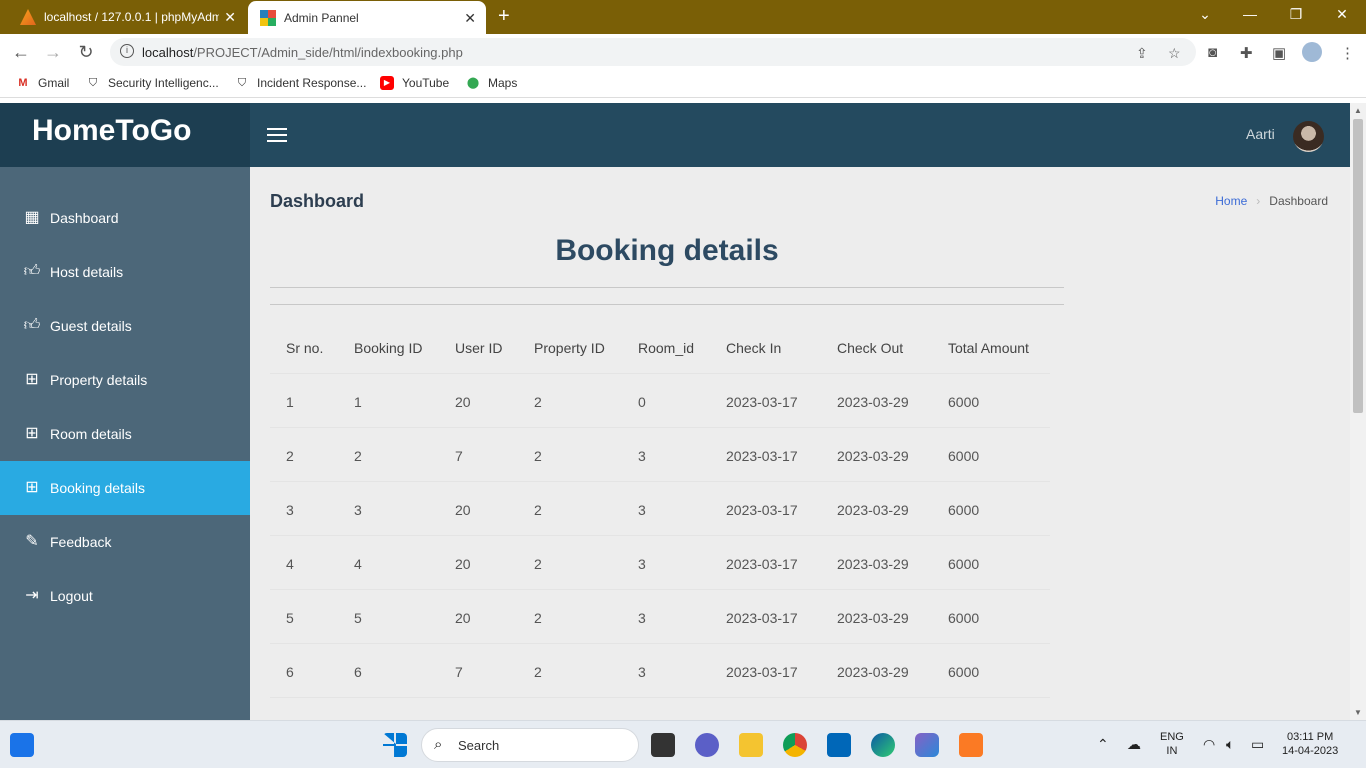 The width and height of the screenshot is (1366, 768). I want to click on back-button: ←, so click(21, 52).